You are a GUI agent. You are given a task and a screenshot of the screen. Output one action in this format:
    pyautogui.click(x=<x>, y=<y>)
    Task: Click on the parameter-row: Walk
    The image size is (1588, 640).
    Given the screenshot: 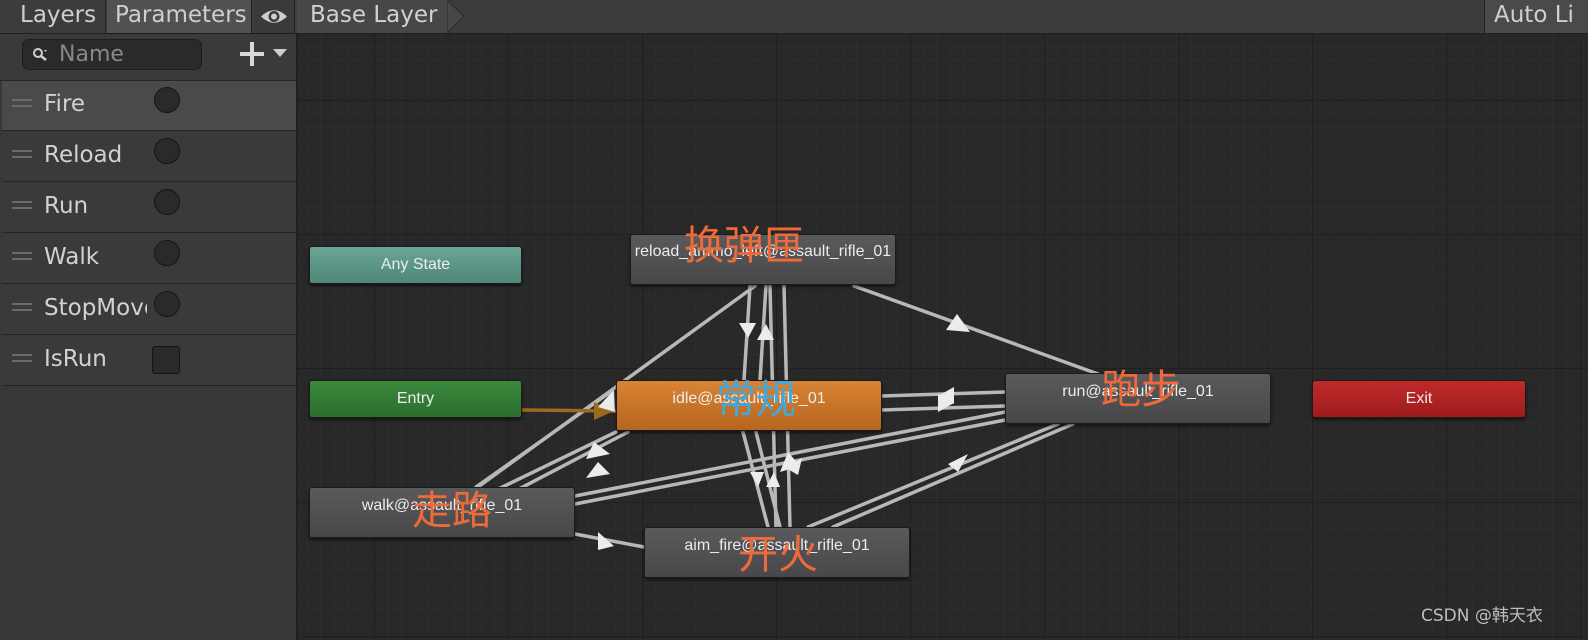 What is the action you would take?
    pyautogui.click(x=149, y=259)
    